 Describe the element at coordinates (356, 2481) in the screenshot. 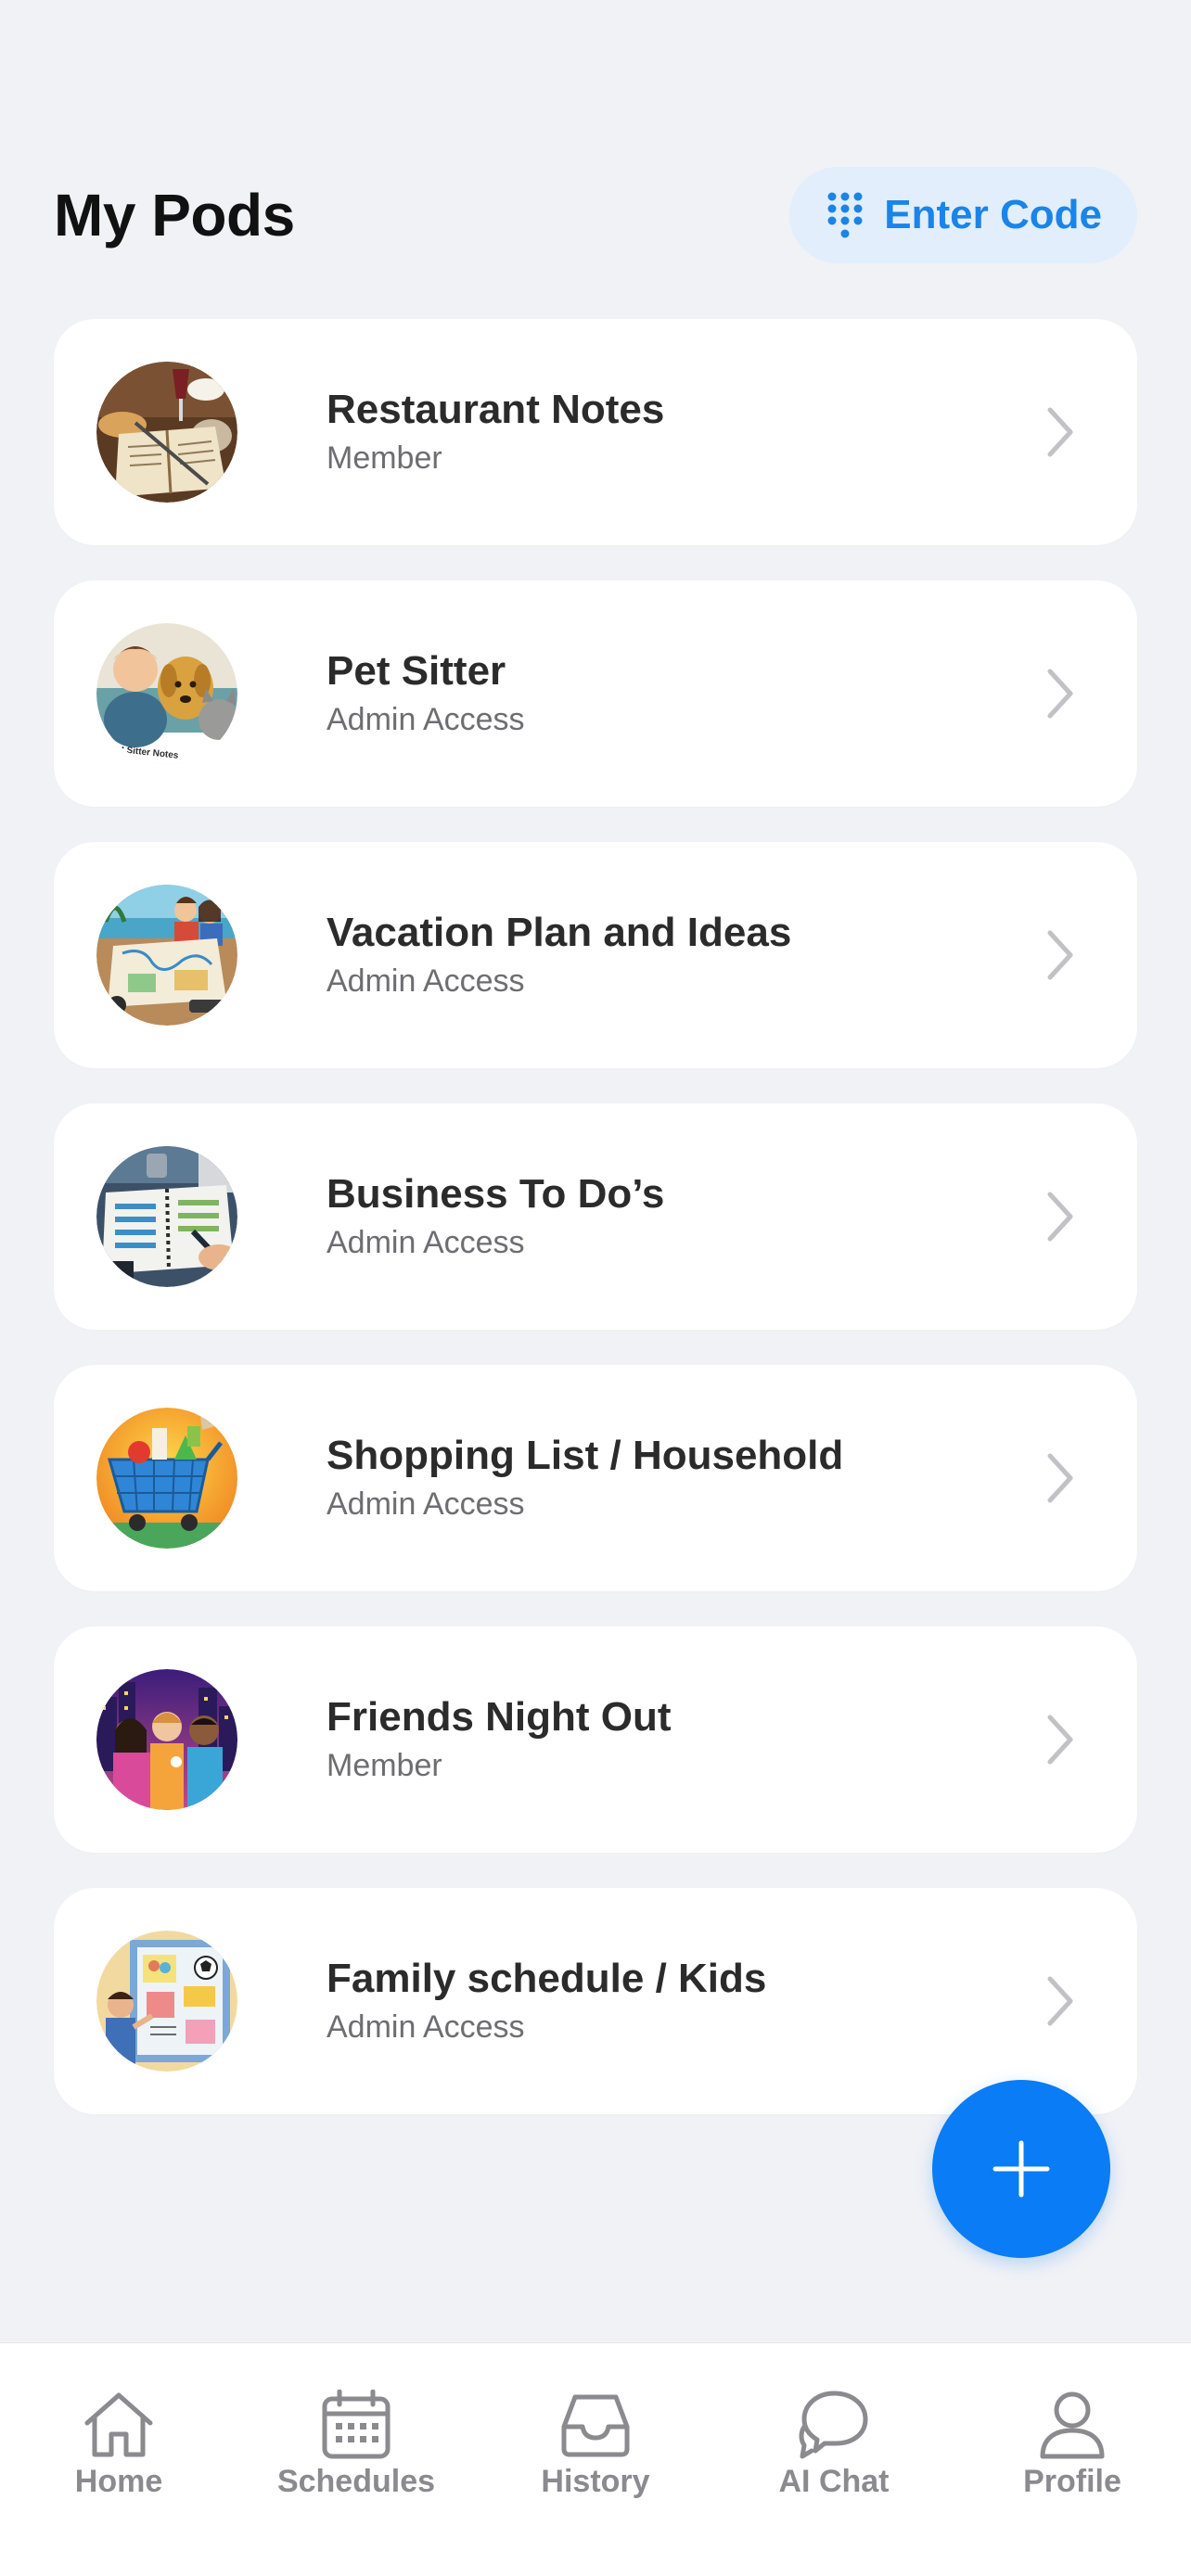

I see `tab-schedules-label: Schedules` at that location.